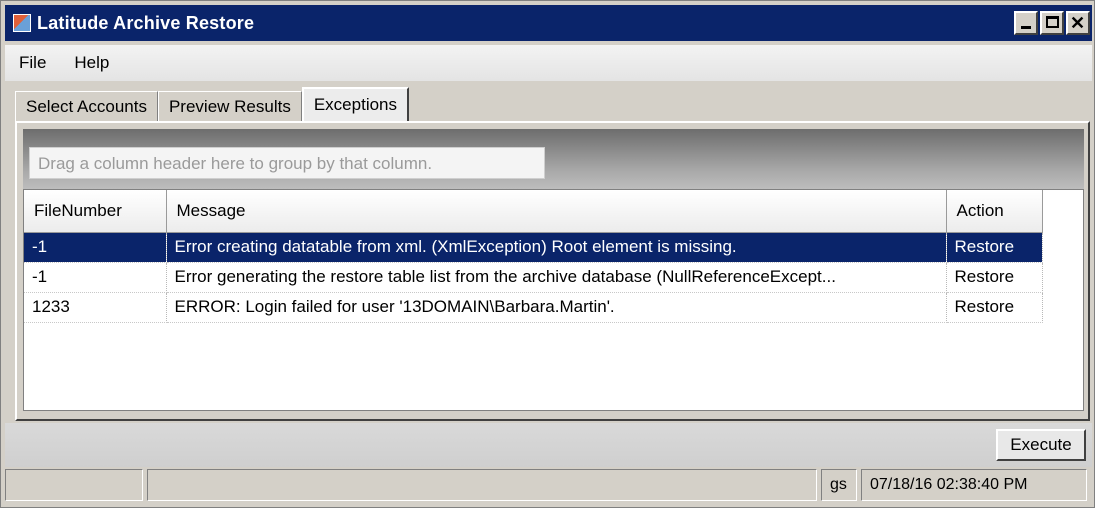 The image size is (1095, 508). I want to click on menu-file: File, so click(32, 63).